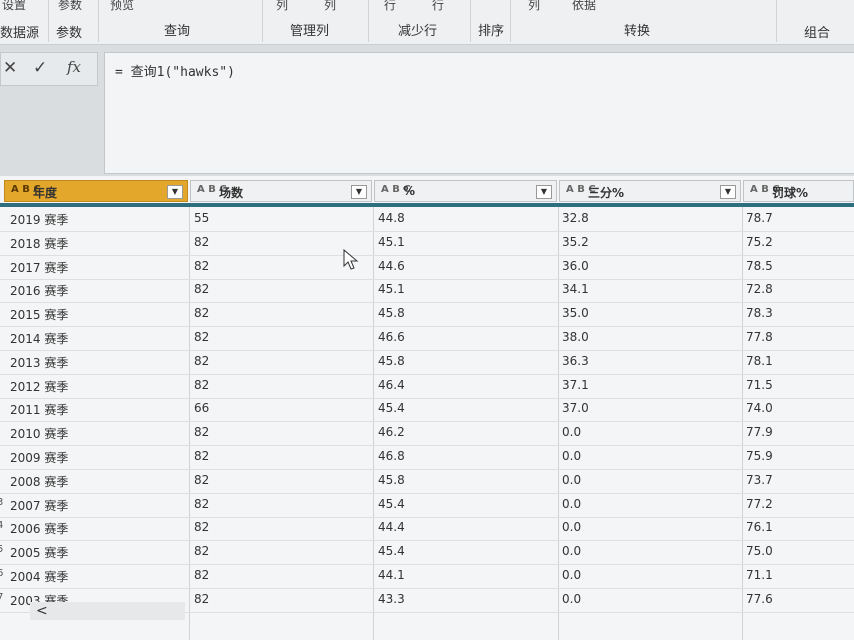  What do you see at coordinates (575, 266) in the screenshot?
I see `table-cell: 36.0` at bounding box center [575, 266].